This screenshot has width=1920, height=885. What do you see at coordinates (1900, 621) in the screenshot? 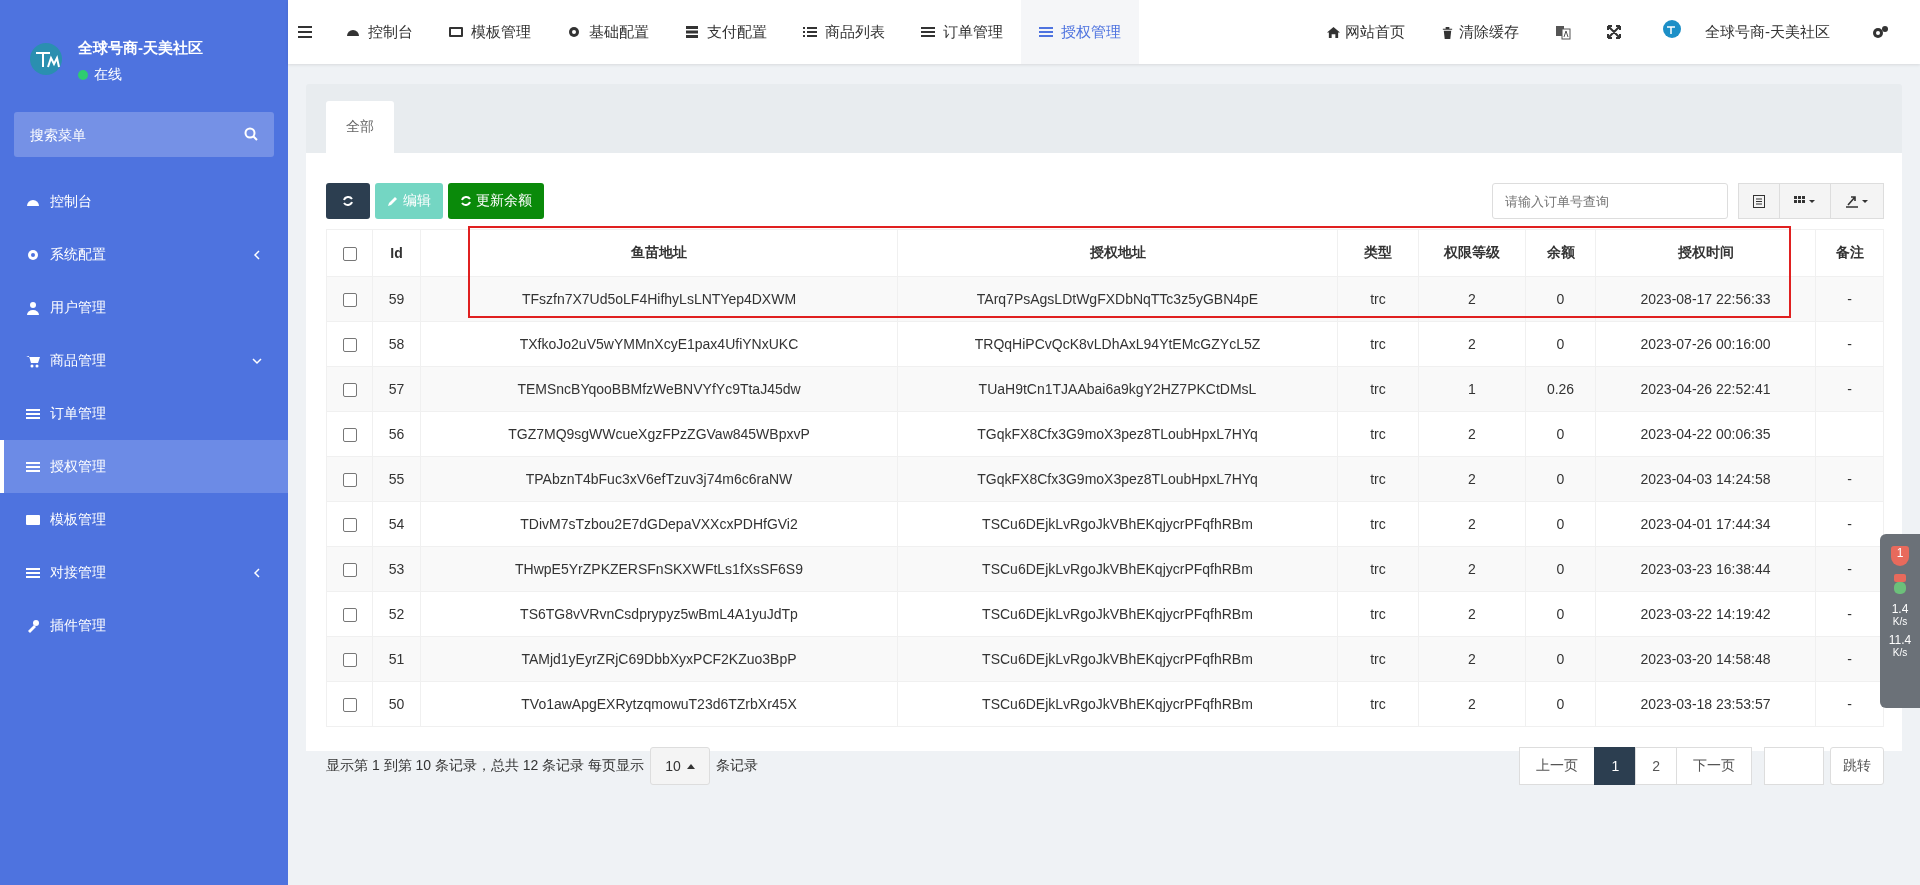
I see `upload-unit: K/s` at bounding box center [1900, 621].